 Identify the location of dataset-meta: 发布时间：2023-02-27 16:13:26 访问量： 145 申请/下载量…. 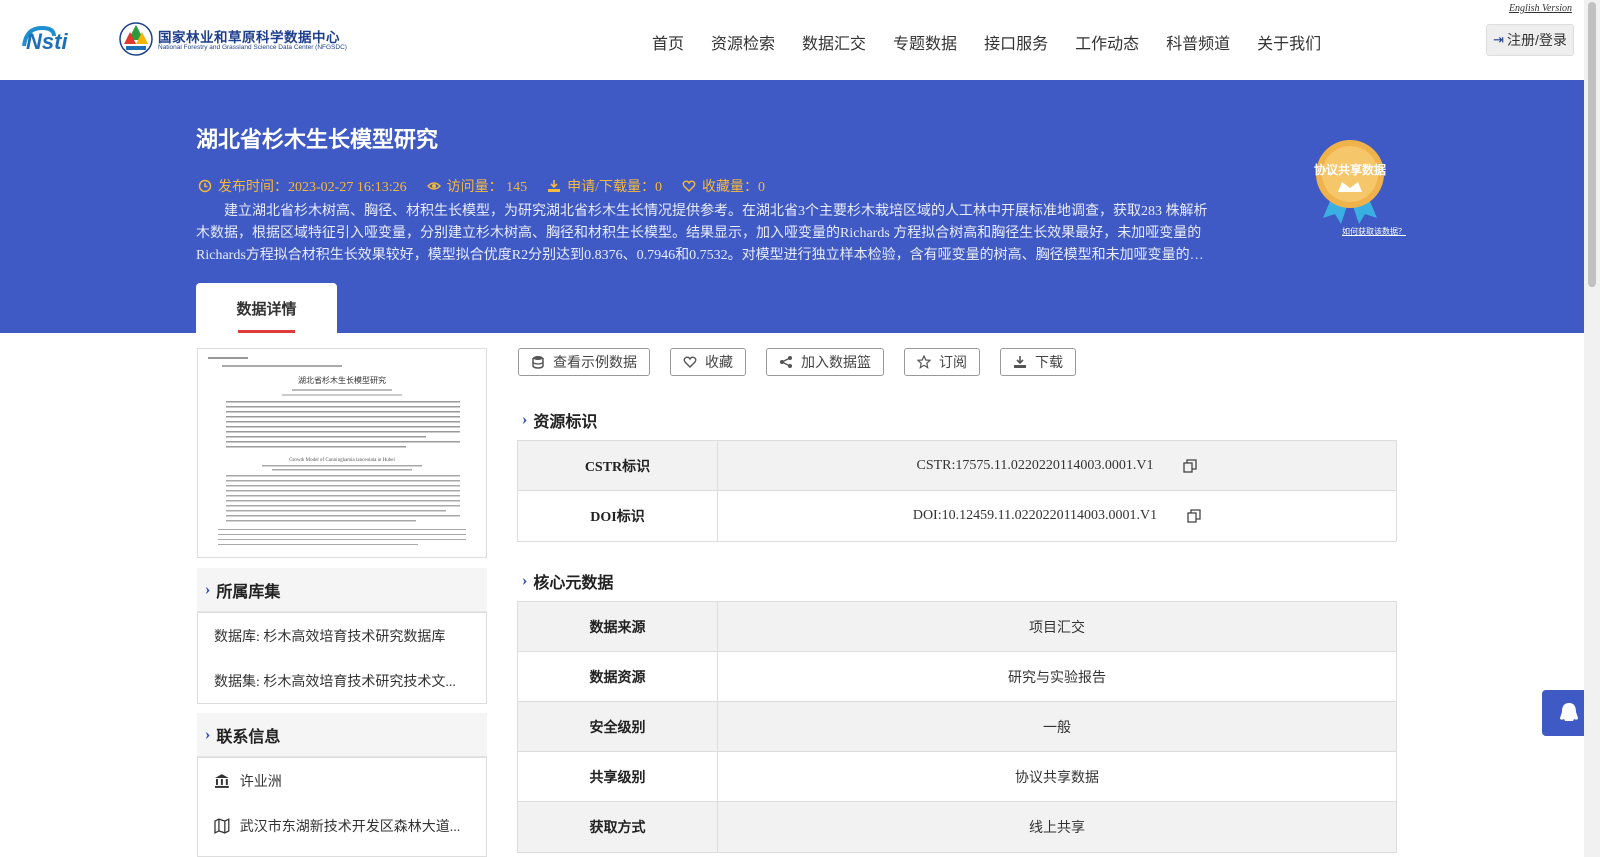
(481, 186).